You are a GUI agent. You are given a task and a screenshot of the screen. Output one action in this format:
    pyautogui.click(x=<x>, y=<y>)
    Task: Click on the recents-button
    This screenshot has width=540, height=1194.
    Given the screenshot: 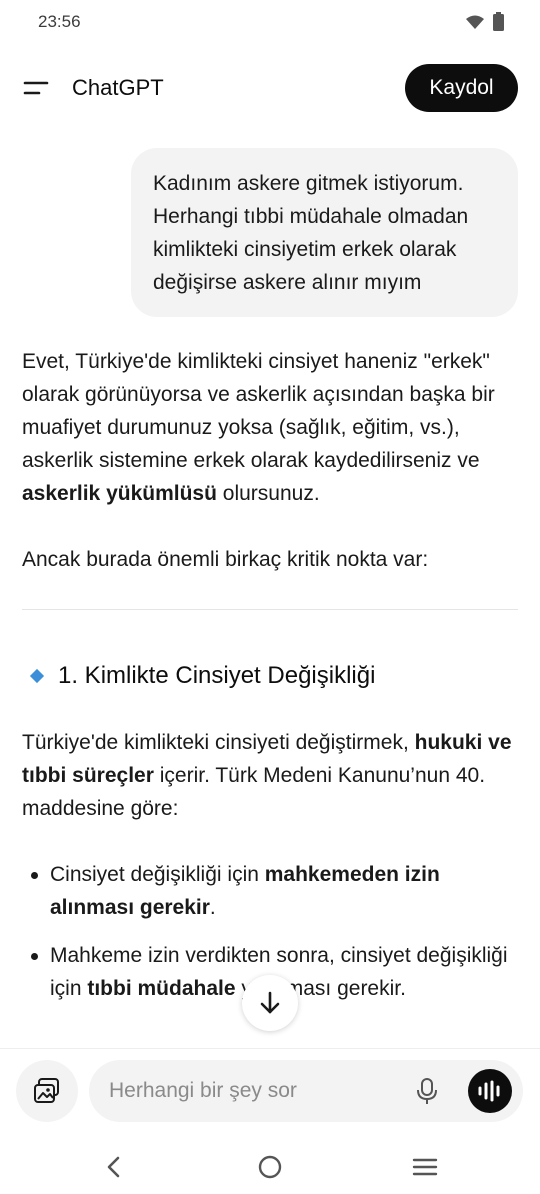 What is the action you would take?
    pyautogui.click(x=425, y=1167)
    